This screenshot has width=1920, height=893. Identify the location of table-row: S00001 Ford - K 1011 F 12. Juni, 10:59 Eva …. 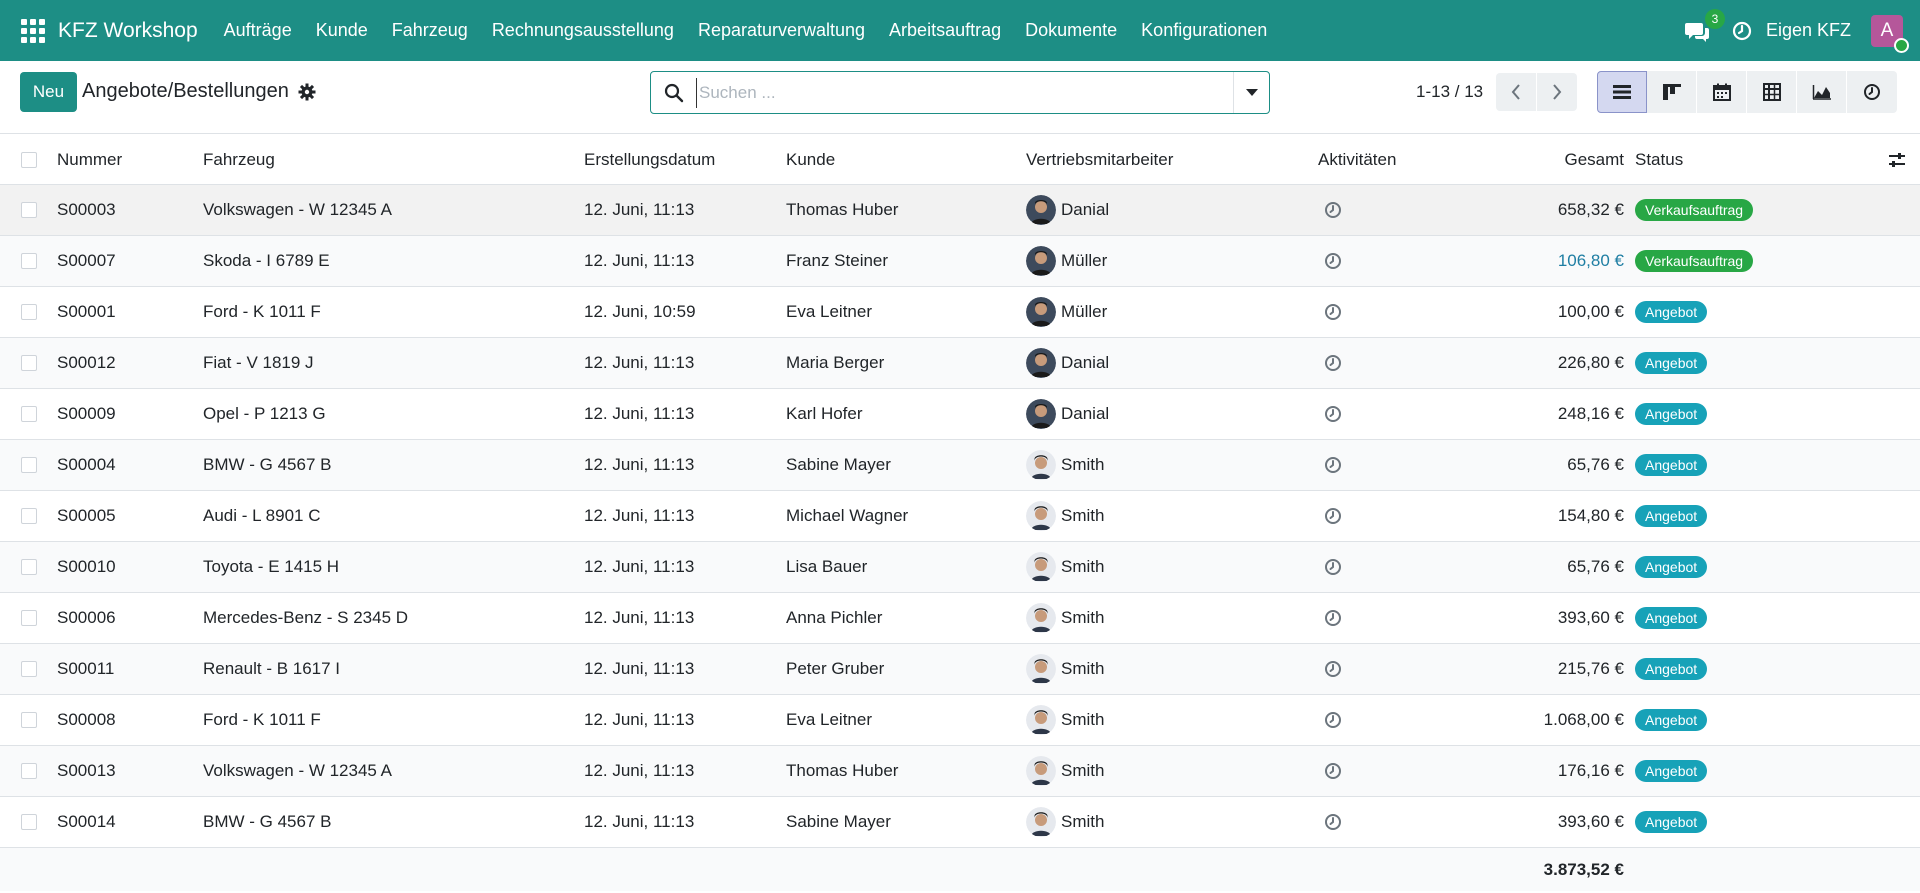
(960, 312).